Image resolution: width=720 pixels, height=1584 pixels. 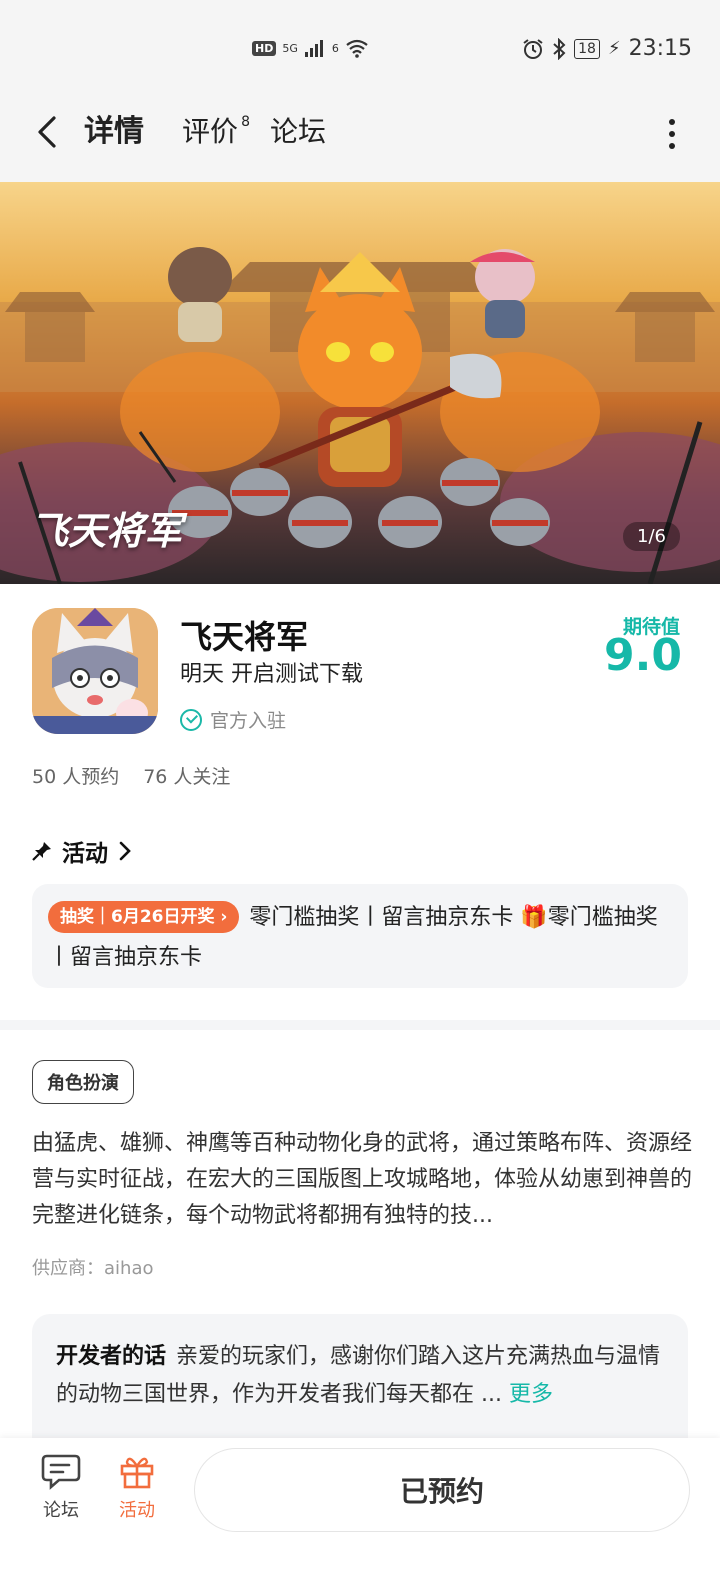 I want to click on reservation-count: 50 人预约, so click(x=76, y=777).